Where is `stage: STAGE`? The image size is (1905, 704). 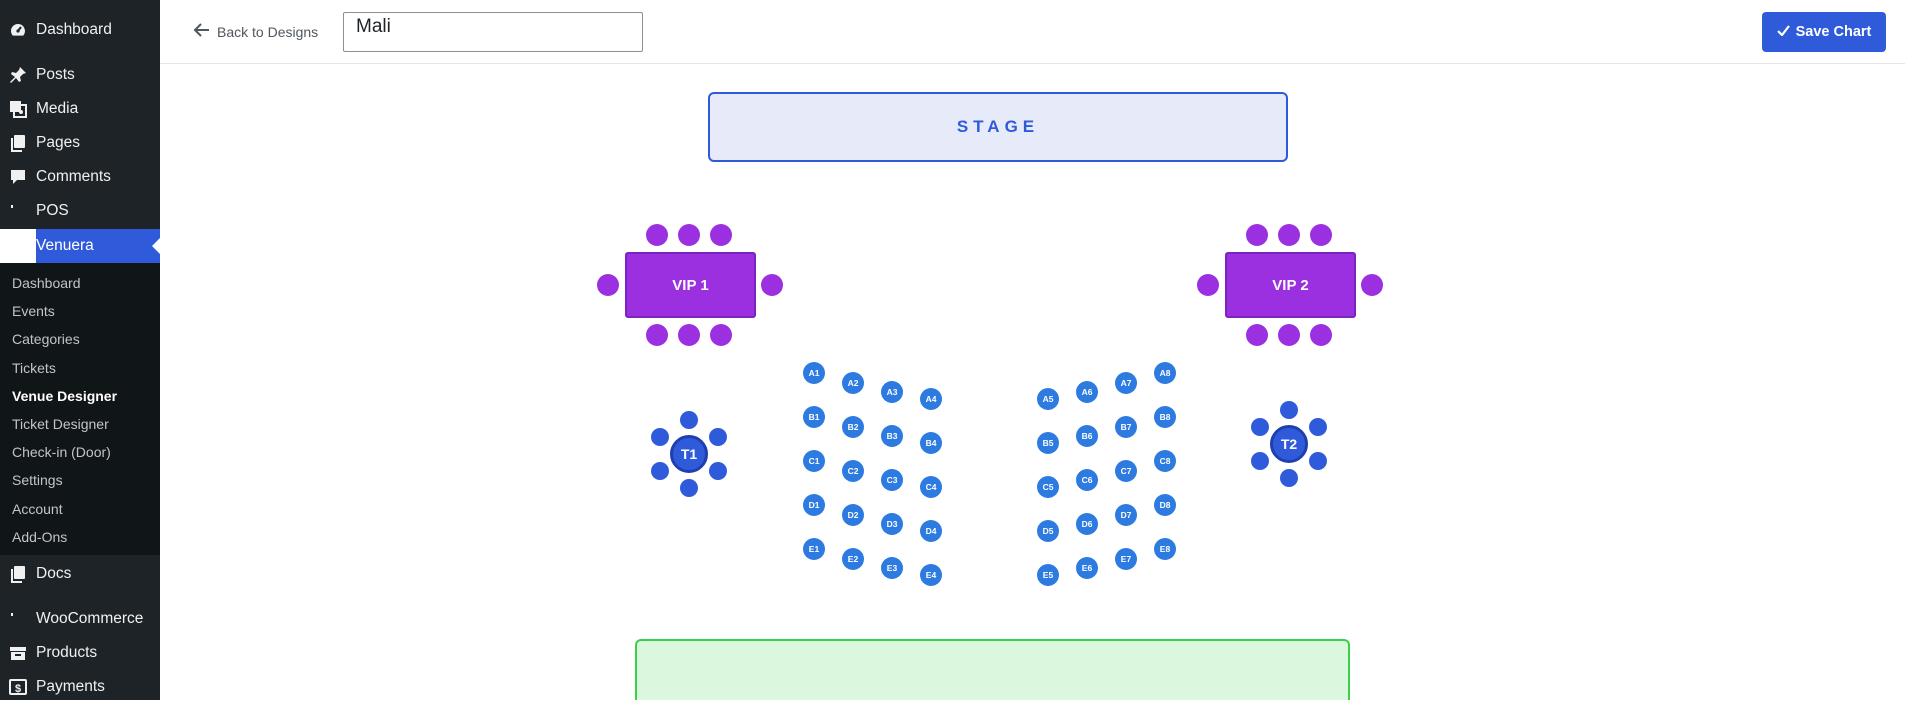 stage: STAGE is located at coordinates (998, 127).